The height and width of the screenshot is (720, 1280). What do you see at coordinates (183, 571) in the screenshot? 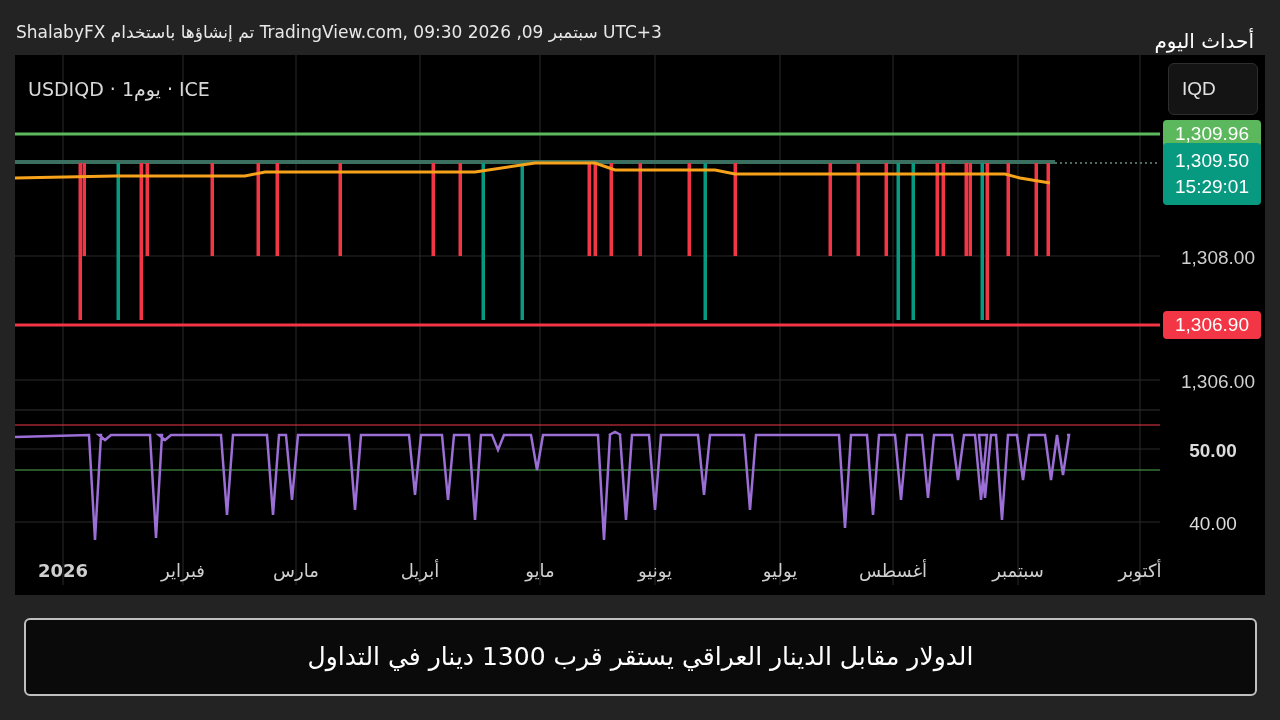
I see `time-axis-label: فبراير` at bounding box center [183, 571].